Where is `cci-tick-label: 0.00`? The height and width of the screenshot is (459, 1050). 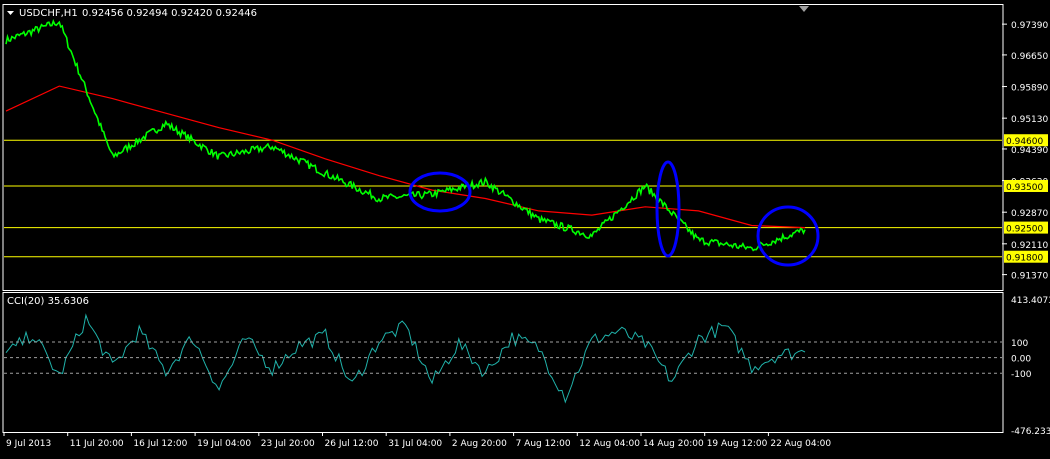 cci-tick-label: 0.00 is located at coordinates (1021, 360).